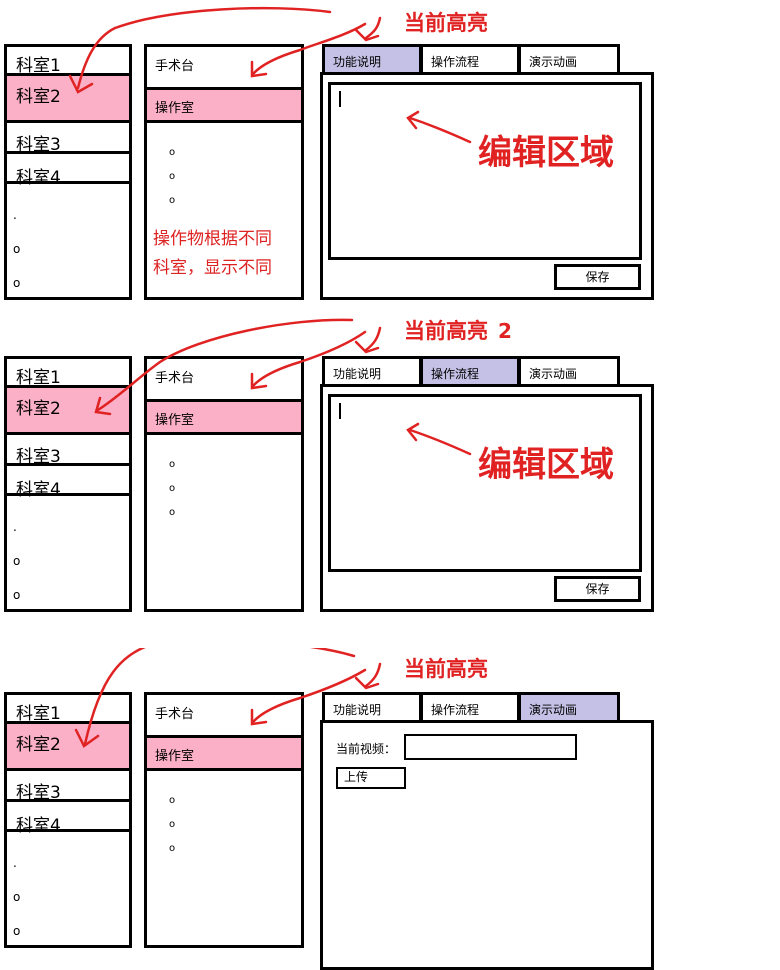 The height and width of the screenshot is (970, 780). What do you see at coordinates (505, 331) in the screenshot?
I see `highlight-note-mark: 2` at bounding box center [505, 331].